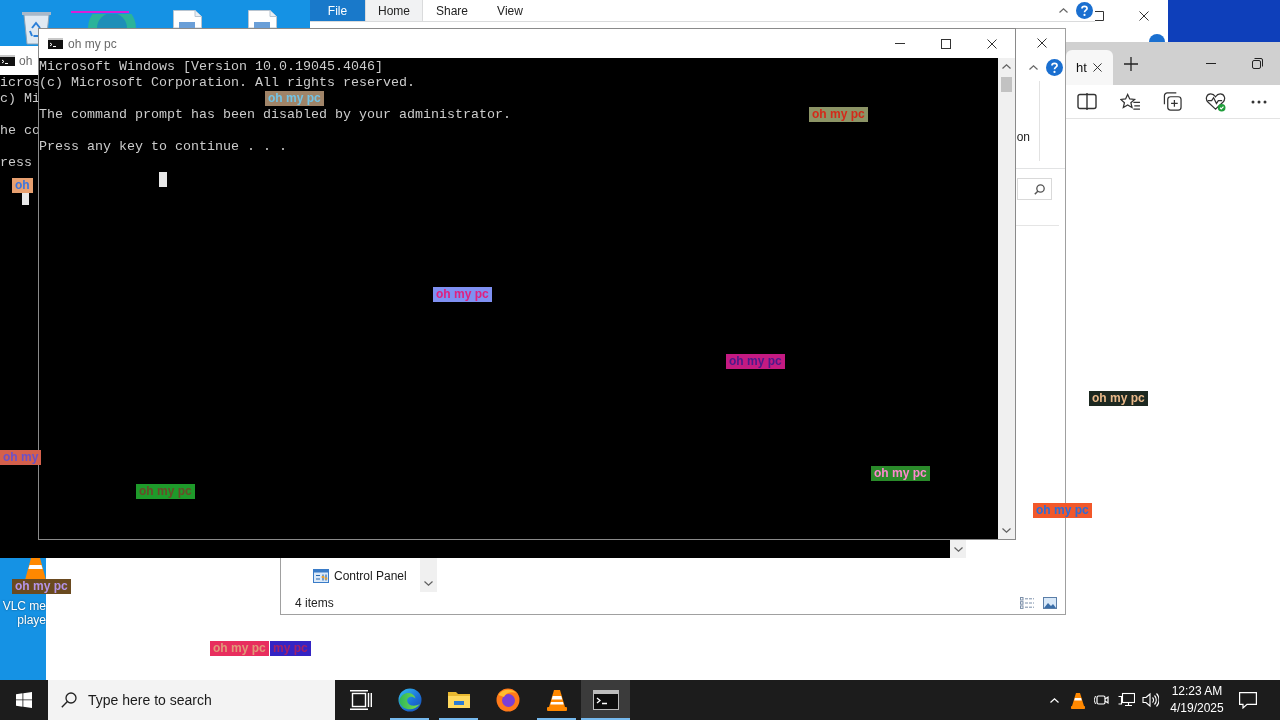 Image resolution: width=1280 pixels, height=720 pixels. I want to click on restore-icon, so click(1257, 63).